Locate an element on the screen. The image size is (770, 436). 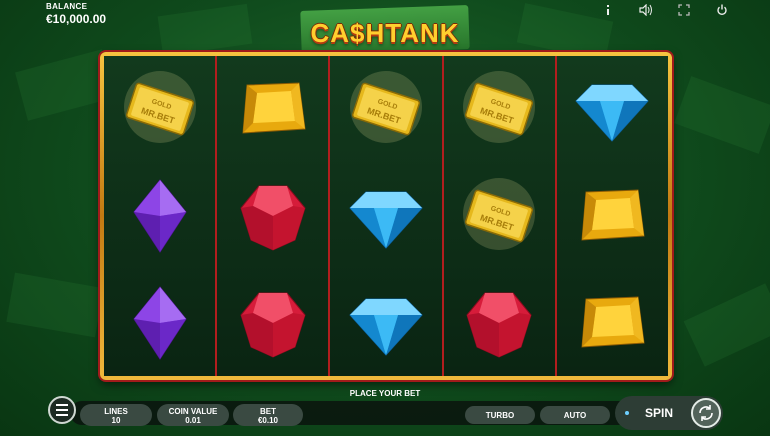
spin-label: SPIN is located at coordinates (659, 413).